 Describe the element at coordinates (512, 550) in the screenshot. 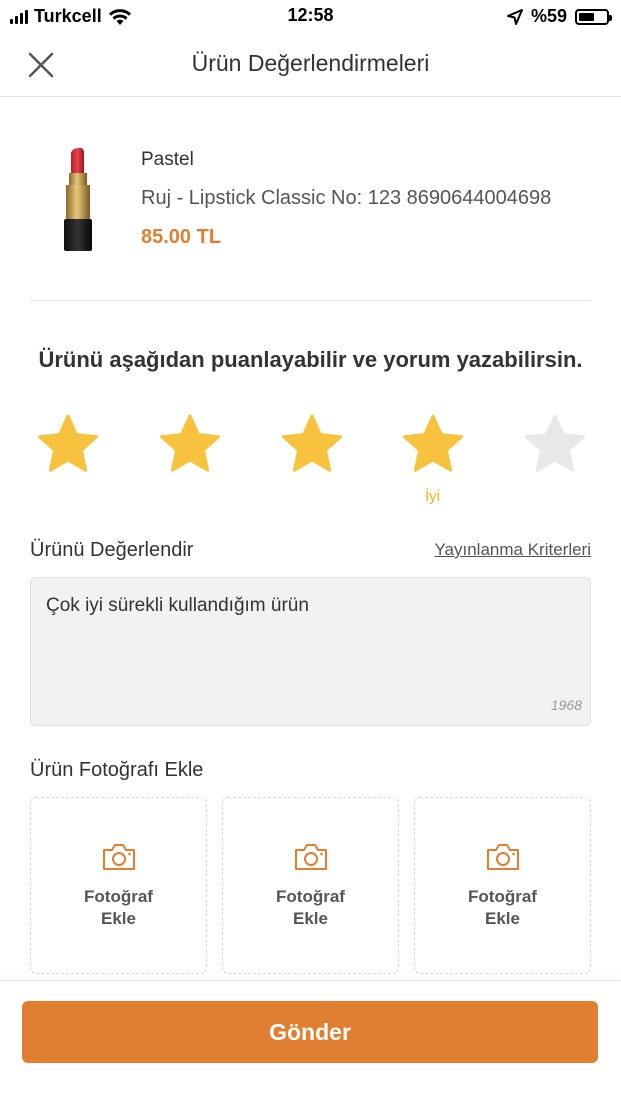

I see `publishing-criteria-link: Yayınlanma Kriterleri` at that location.